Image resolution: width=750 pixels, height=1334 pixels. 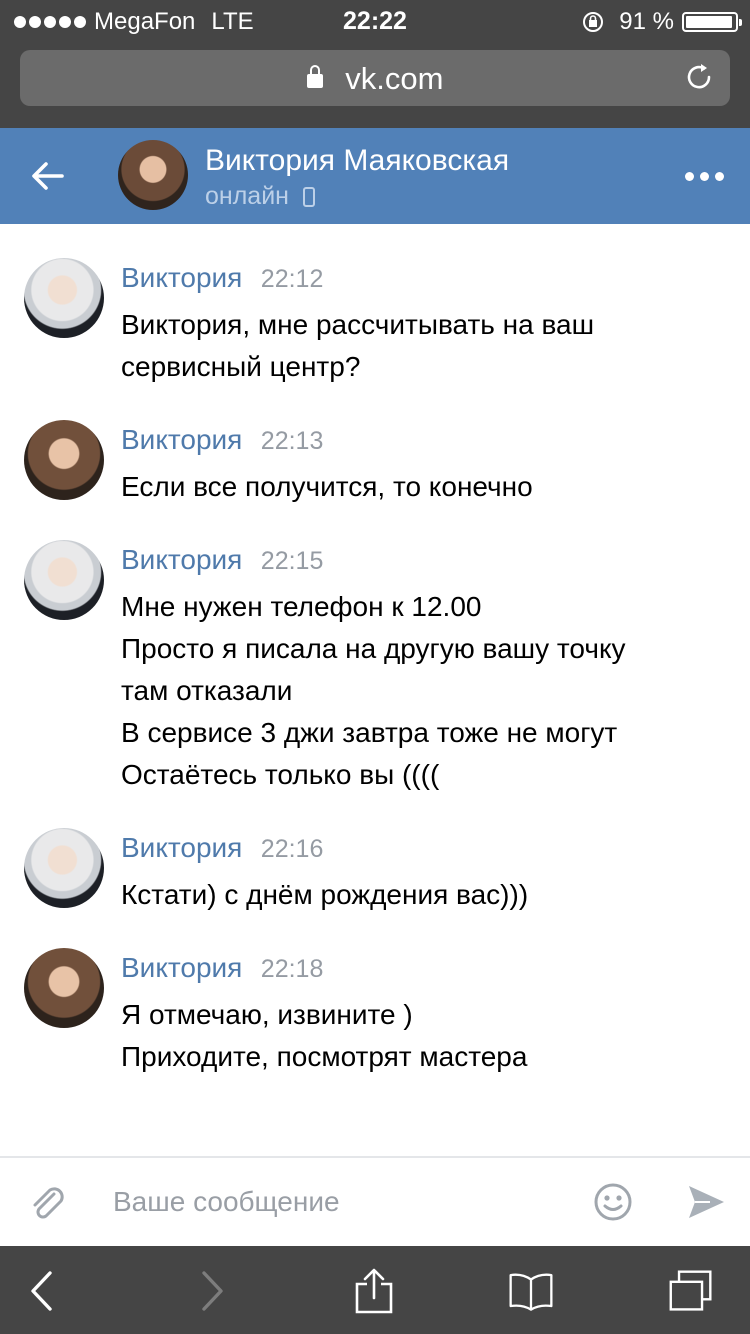 What do you see at coordinates (292, 279) in the screenshot?
I see `message-time: 22:12` at bounding box center [292, 279].